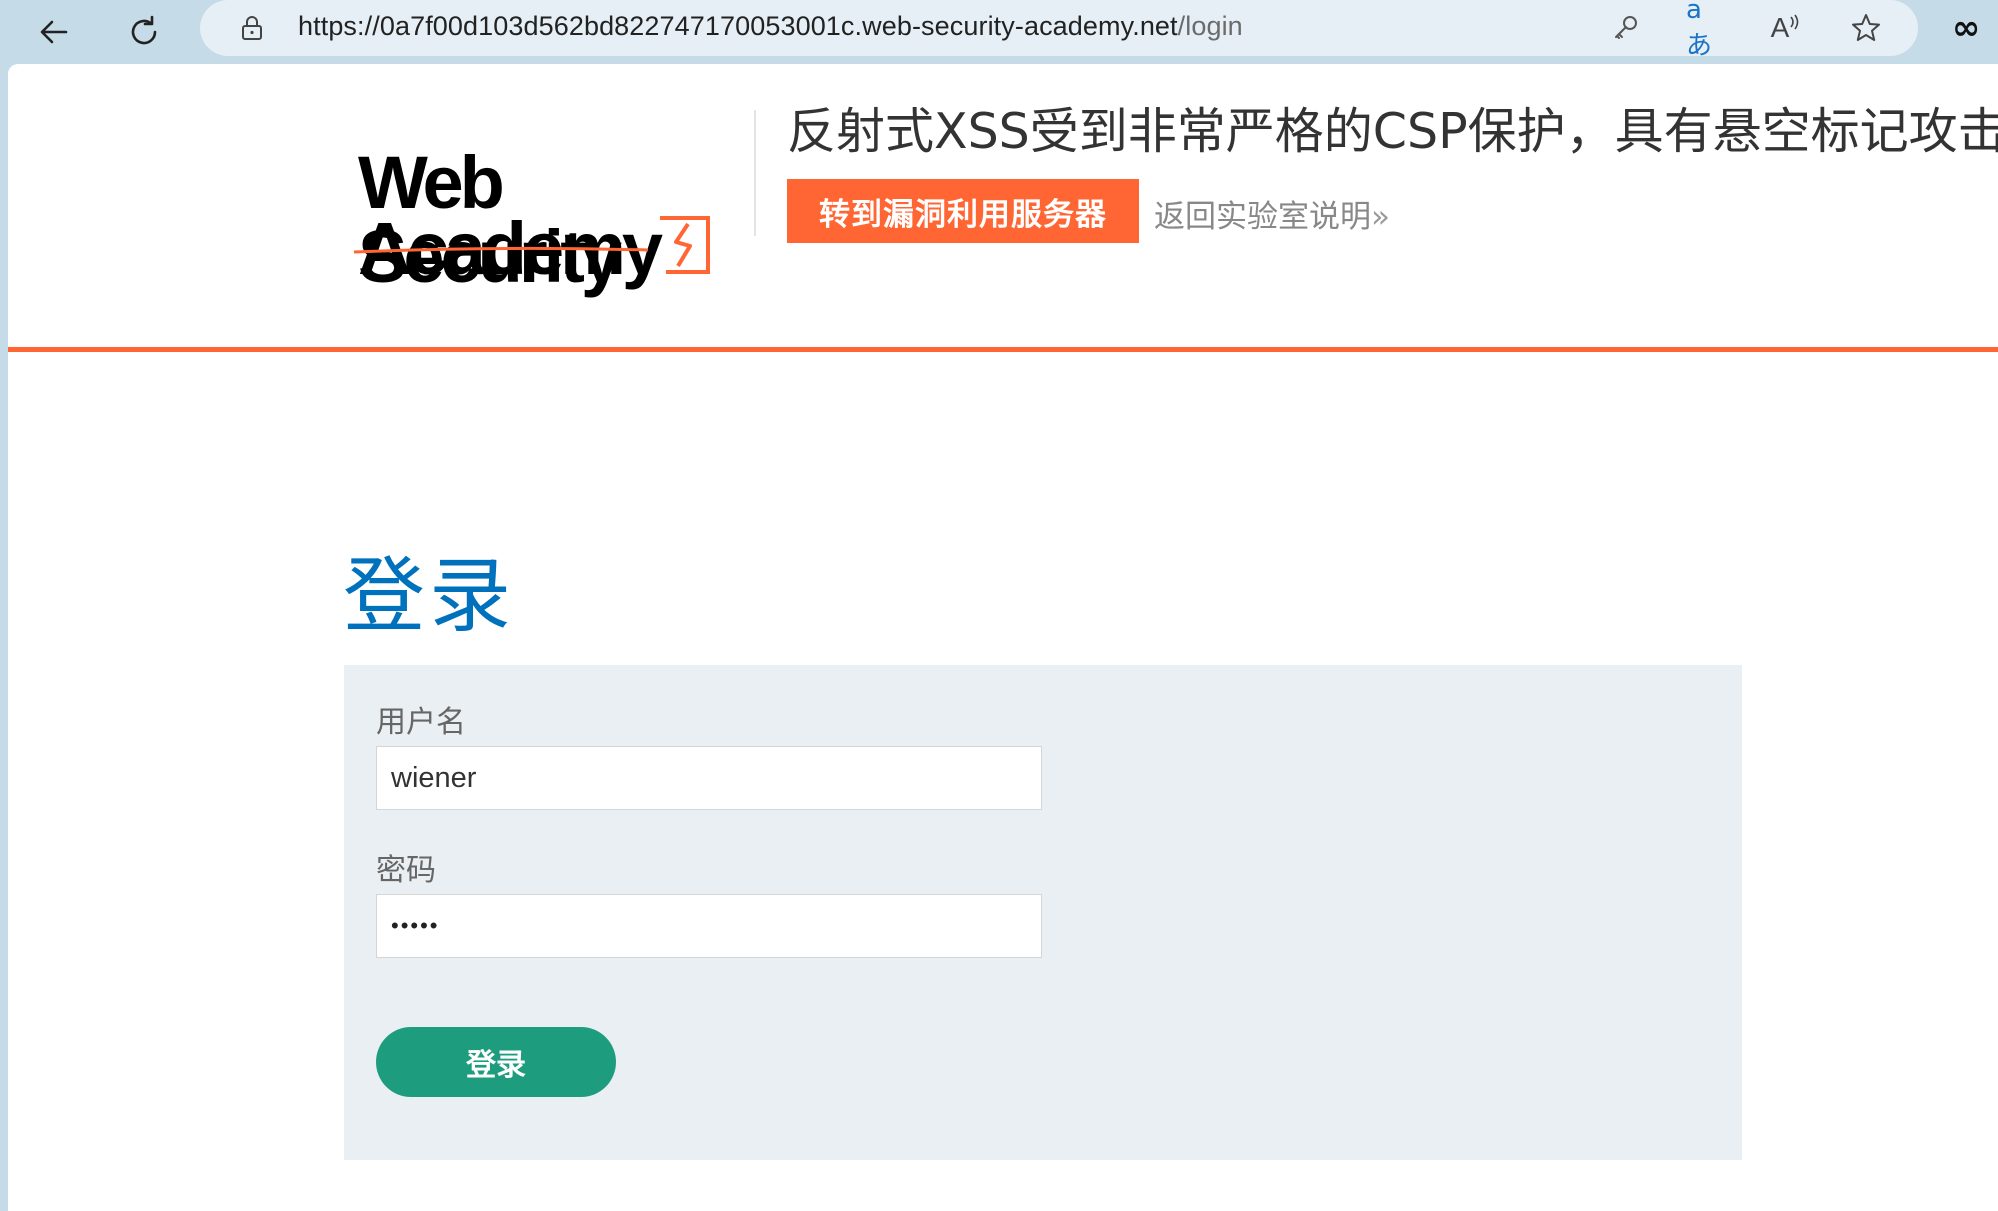 The height and width of the screenshot is (1211, 1998). What do you see at coordinates (1003, 349) in the screenshot?
I see `header-rule` at bounding box center [1003, 349].